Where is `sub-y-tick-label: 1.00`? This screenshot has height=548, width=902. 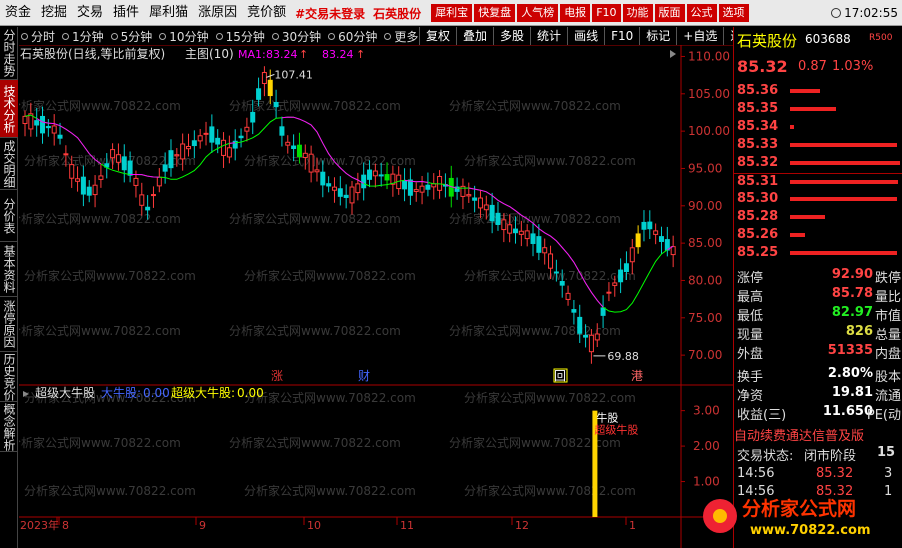
sub-y-tick-label: 1.00 is located at coordinates (706, 482).